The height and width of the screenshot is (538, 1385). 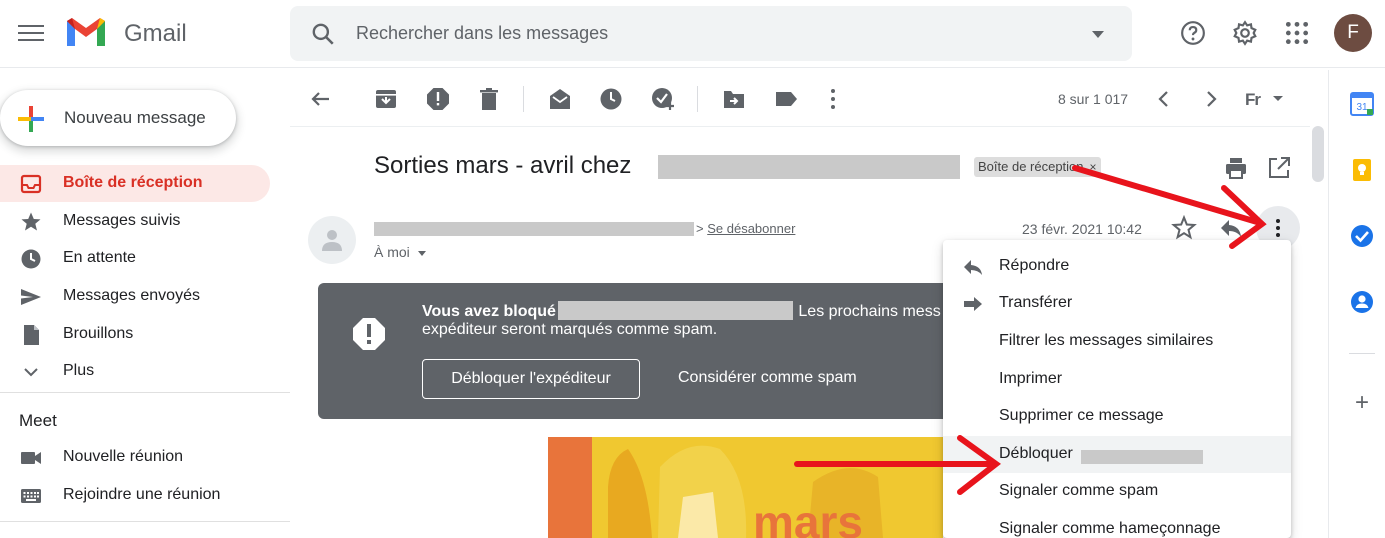 What do you see at coordinates (1093, 167) in the screenshot?
I see `remove-label-icon: ×` at bounding box center [1093, 167].